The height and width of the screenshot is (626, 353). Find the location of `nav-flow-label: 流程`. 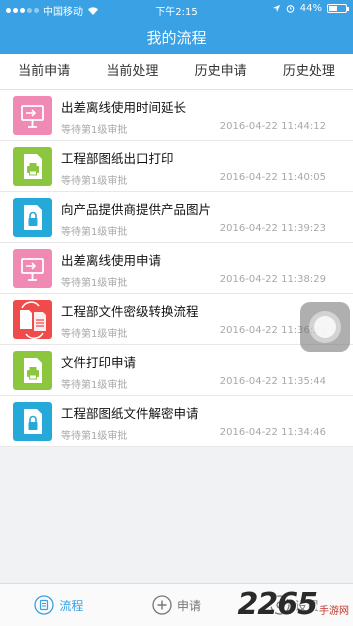

nav-flow-label: 流程 is located at coordinates (71, 605).